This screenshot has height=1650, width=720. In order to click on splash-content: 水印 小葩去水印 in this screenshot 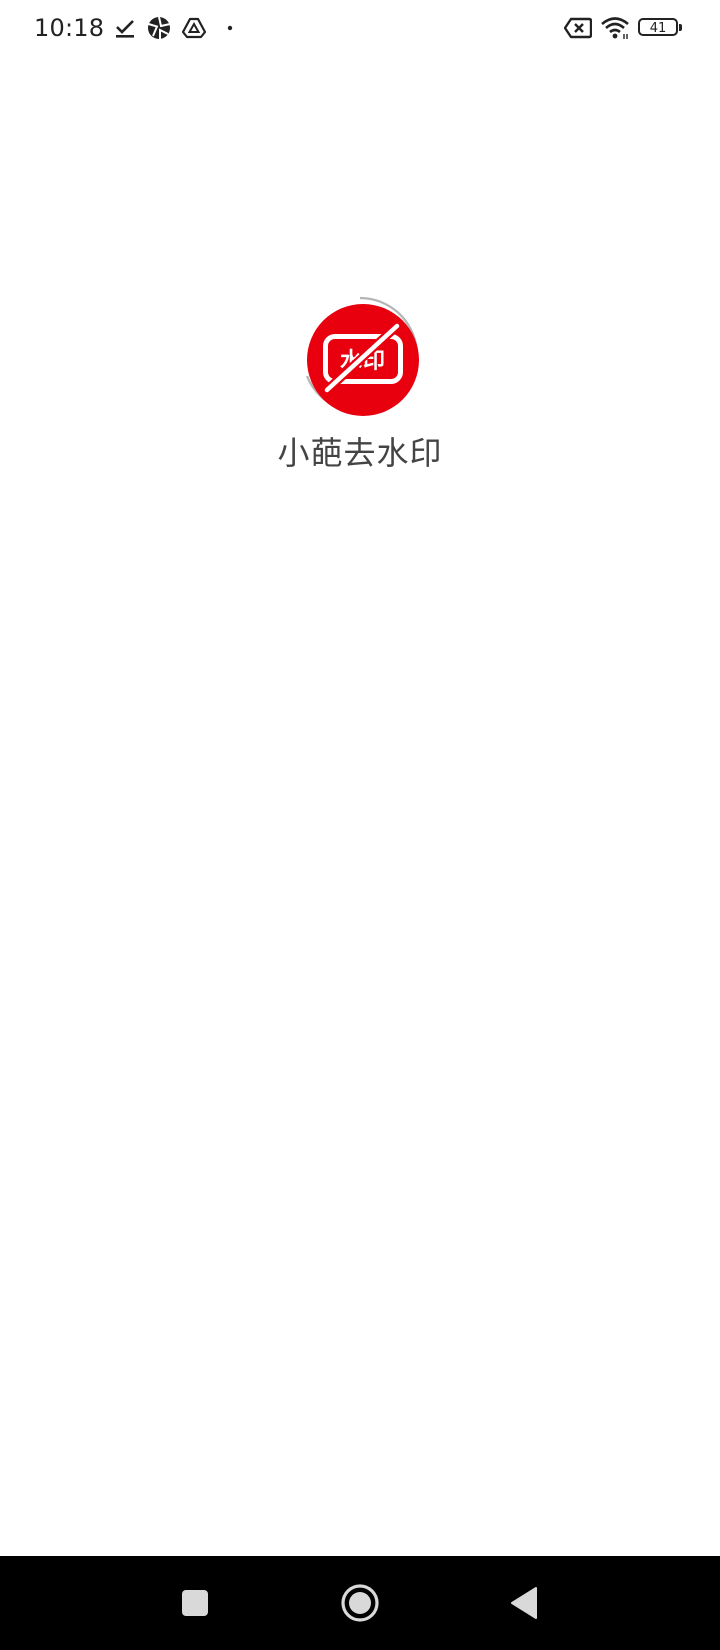, I will do `click(360, 383)`.